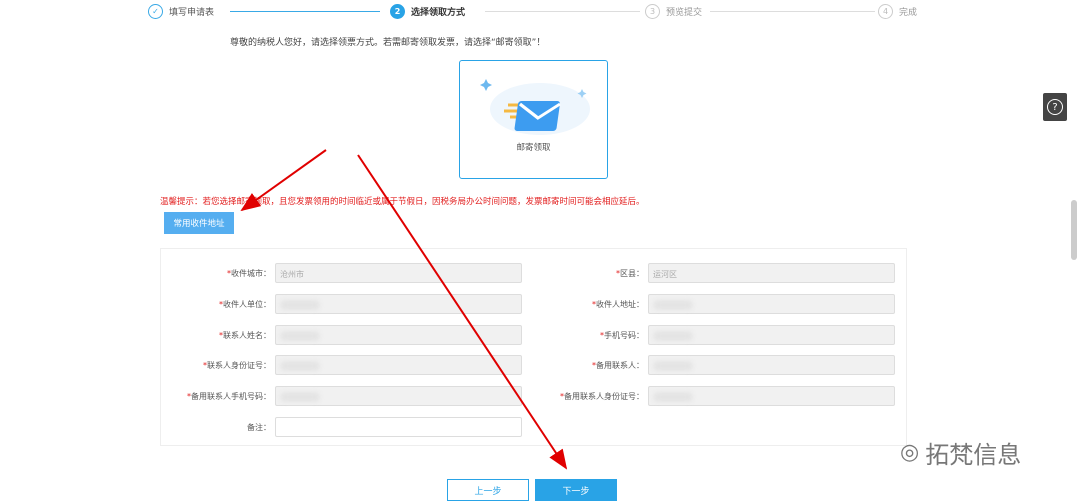  I want to click on district-field: 运河区, so click(771, 273).